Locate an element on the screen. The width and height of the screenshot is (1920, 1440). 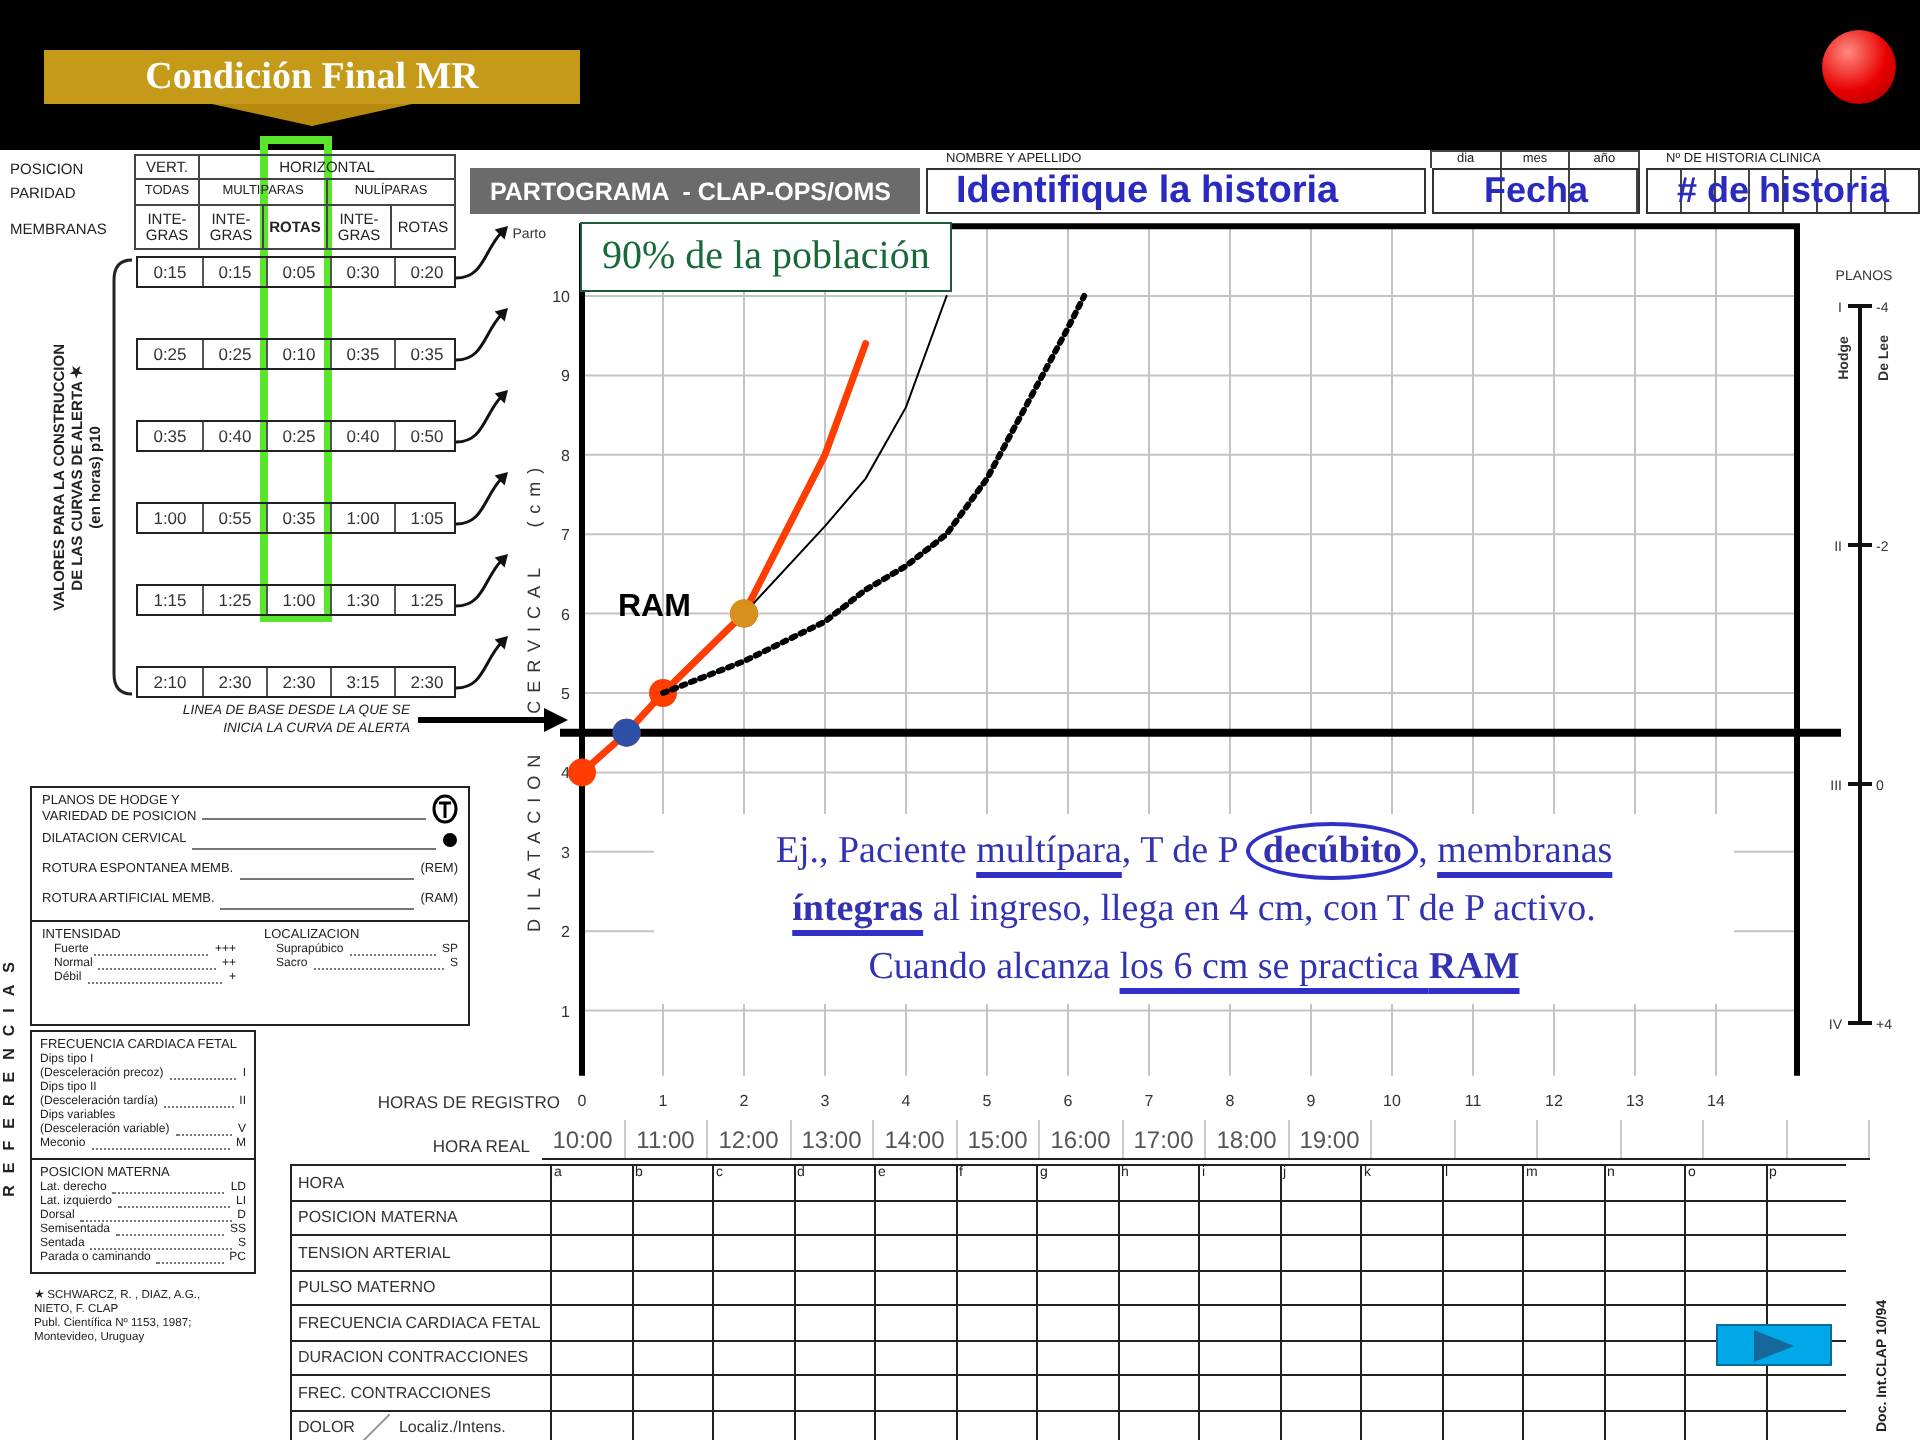
time-cell: 19:00 is located at coordinates (1330, 1139).